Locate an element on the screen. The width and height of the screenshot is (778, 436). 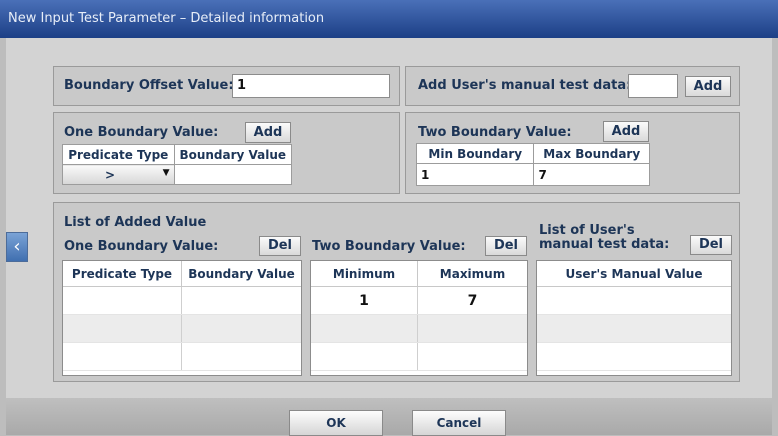
maximum-cell: 7 is located at coordinates (472, 301).